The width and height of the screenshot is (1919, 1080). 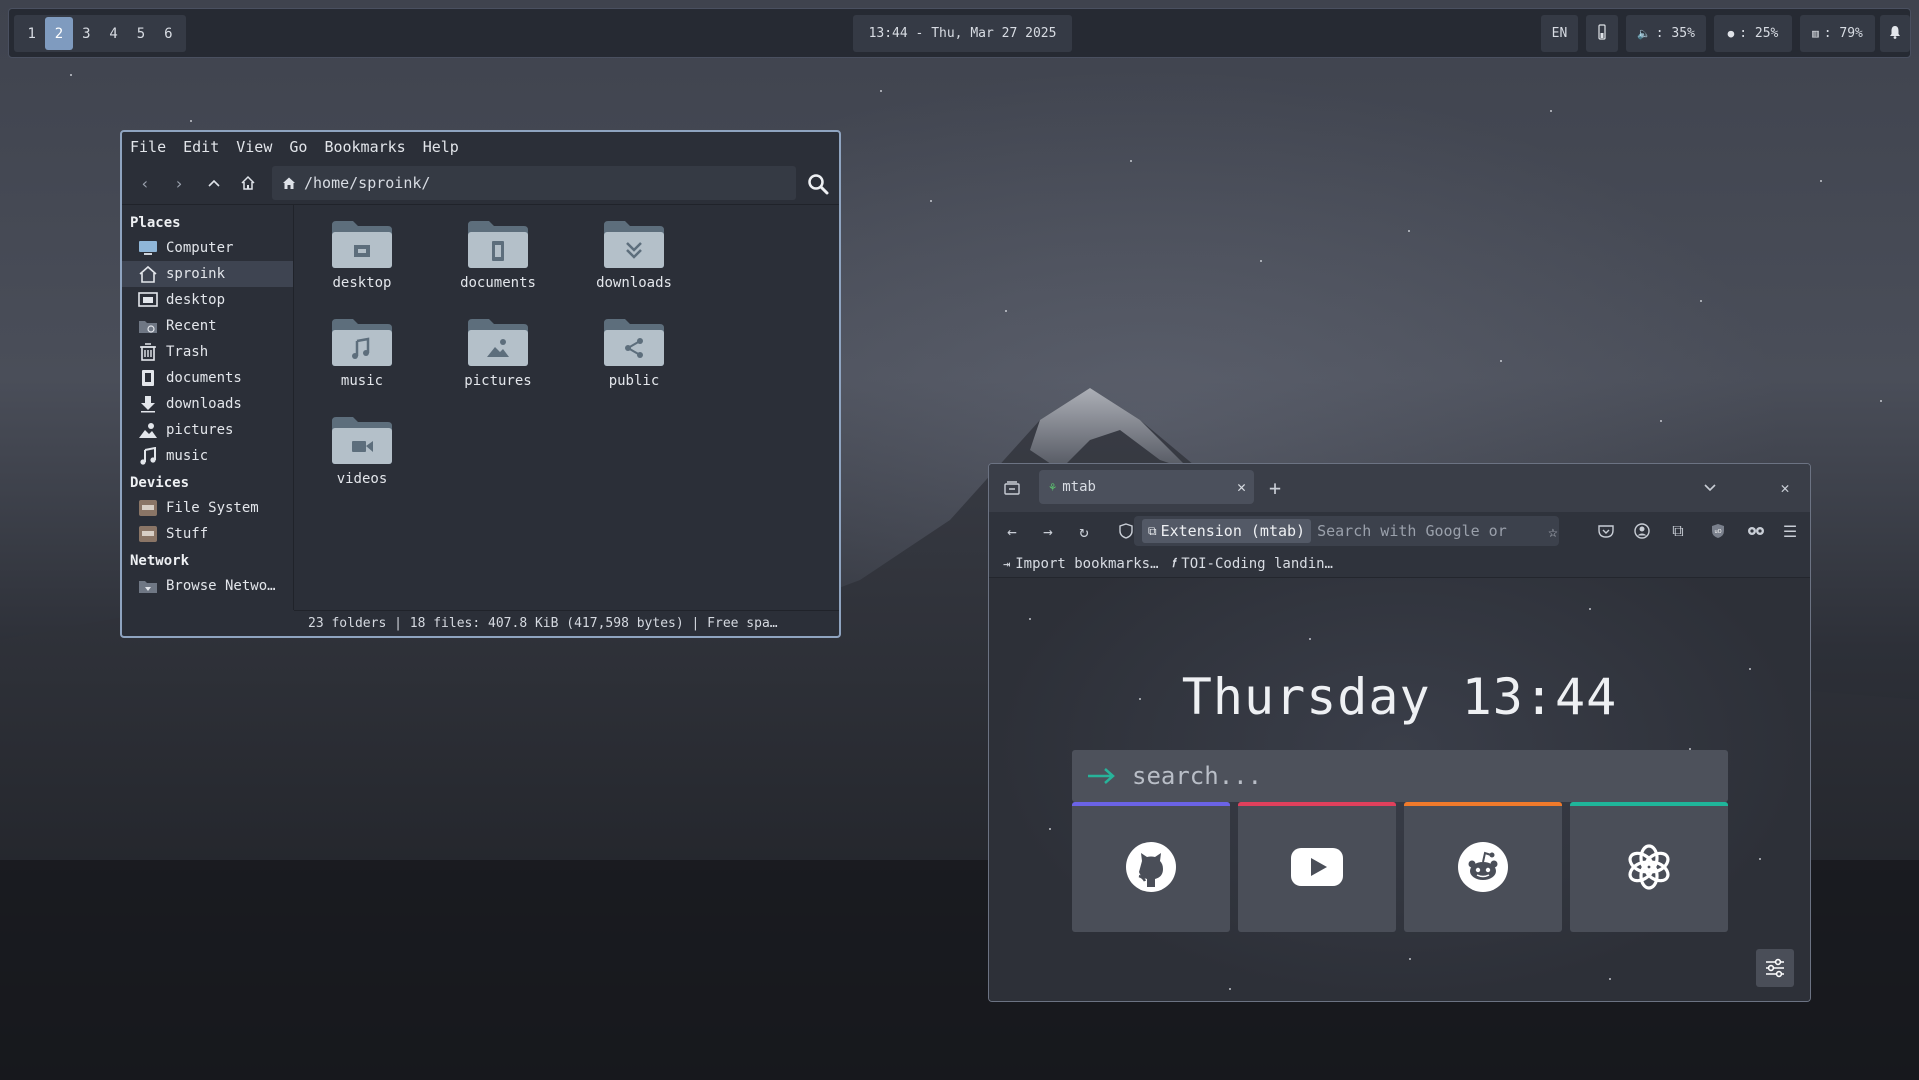 I want to click on sidebar-item-downloads: downloads, so click(x=207, y=404).